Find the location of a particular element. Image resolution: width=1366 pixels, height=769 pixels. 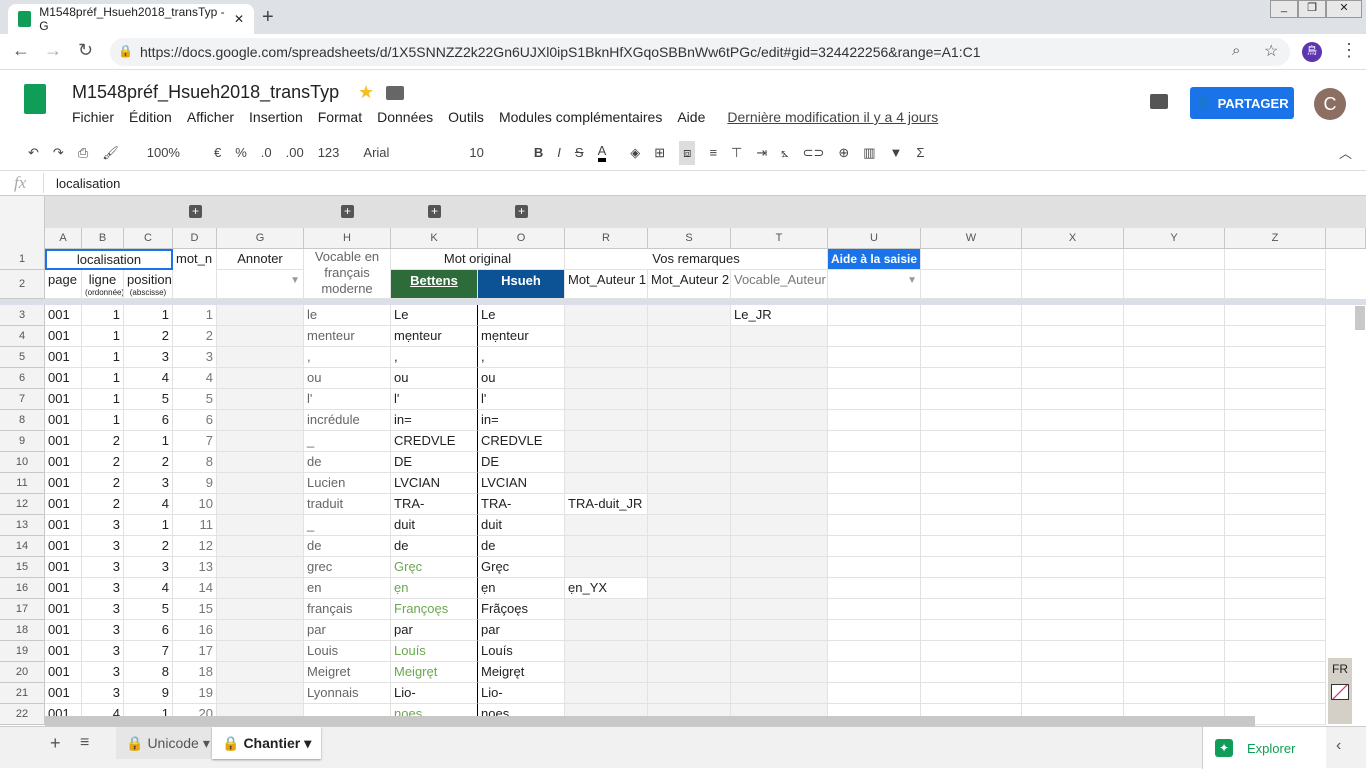

all-sheets-icon: ≡ is located at coordinates (84, 743).